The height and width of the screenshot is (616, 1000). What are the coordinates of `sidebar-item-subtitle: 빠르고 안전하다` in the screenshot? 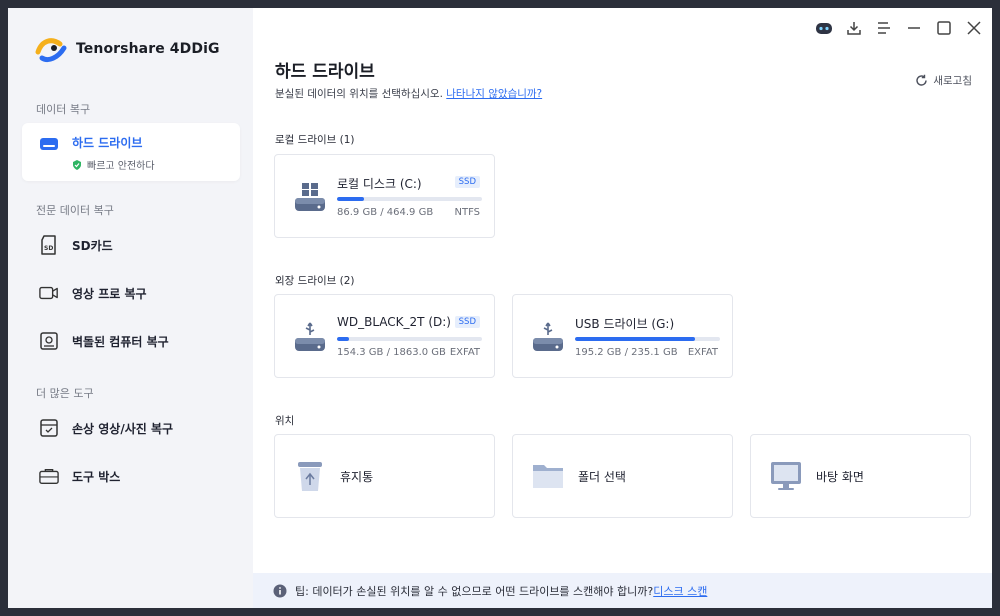 It's located at (113, 164).